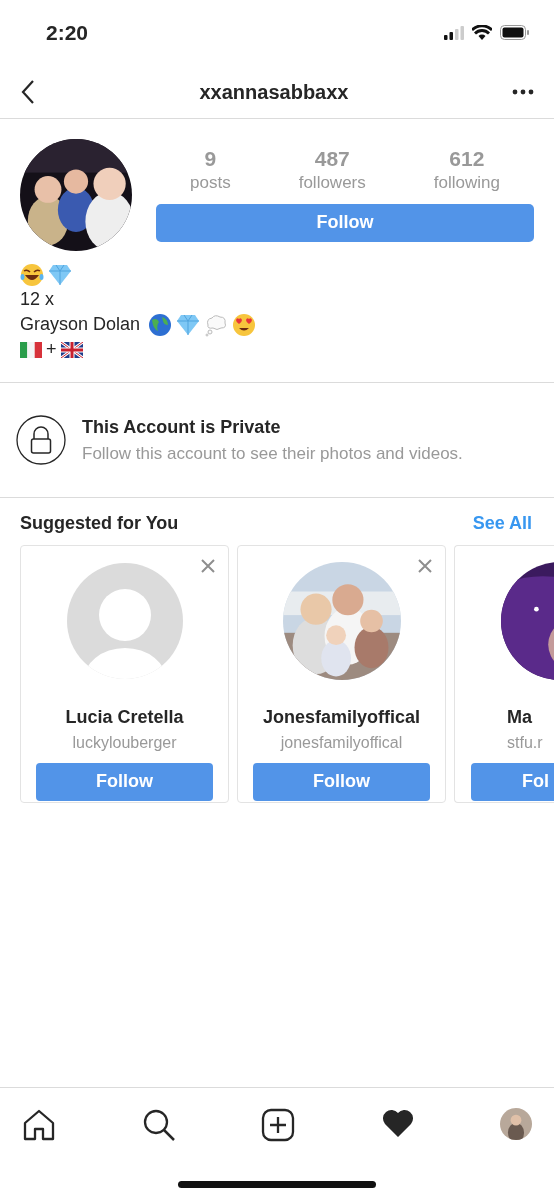  I want to click on suggestion-username: luckylouberger, so click(124, 742).